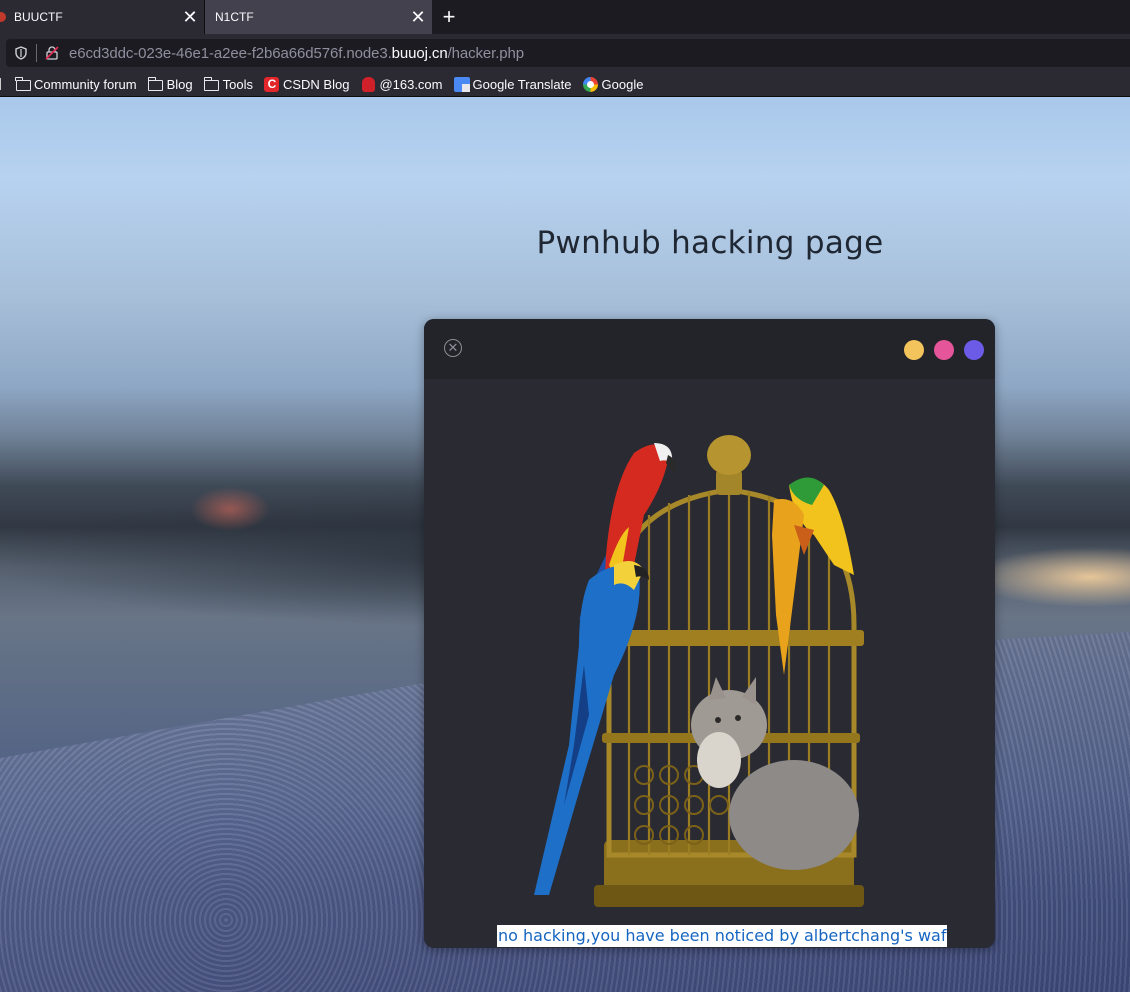 The width and height of the screenshot is (1130, 992). What do you see at coordinates (3, 84) in the screenshot?
I see `bookmarks-overflow-edge` at bounding box center [3, 84].